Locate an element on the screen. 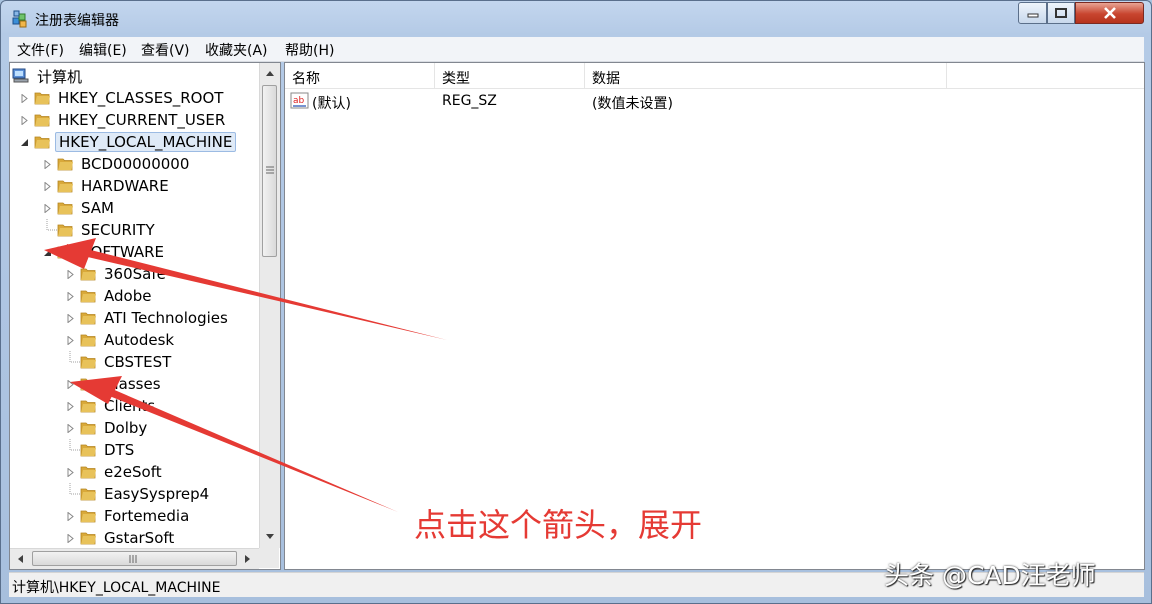  tree-label: HKEY_CLASSES_ROOT is located at coordinates (141, 98).